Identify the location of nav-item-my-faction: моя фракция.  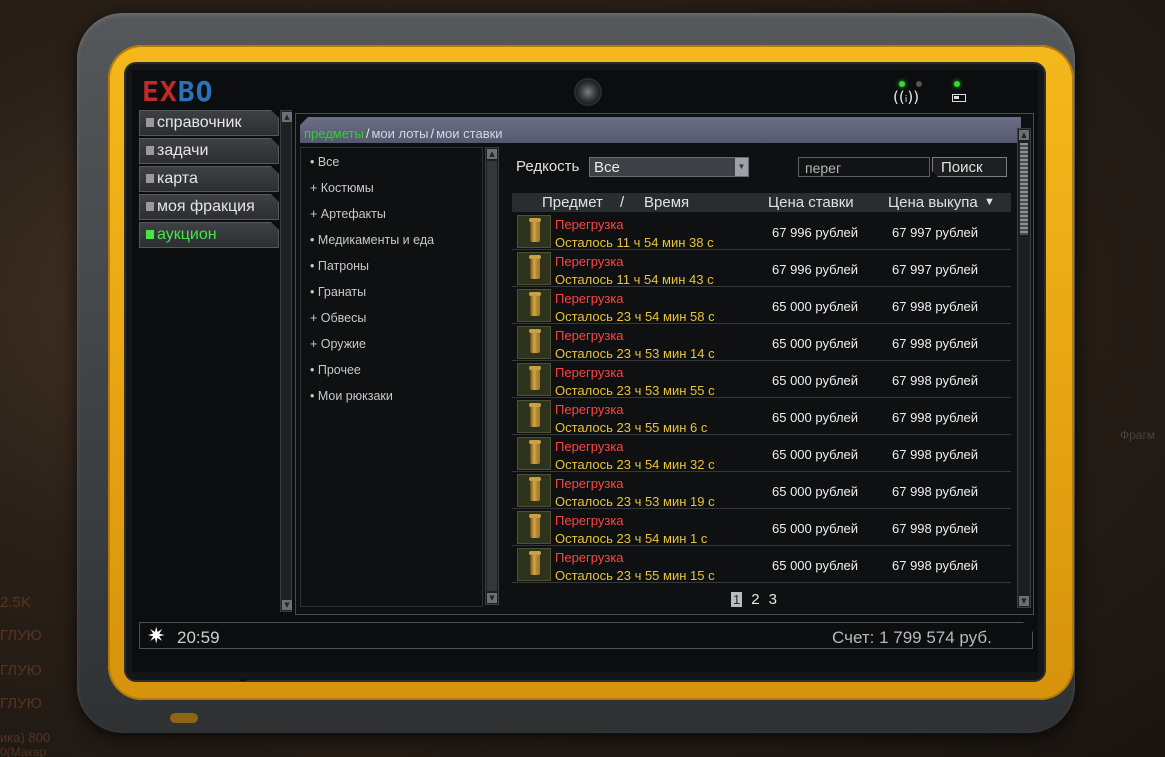
(209, 207).